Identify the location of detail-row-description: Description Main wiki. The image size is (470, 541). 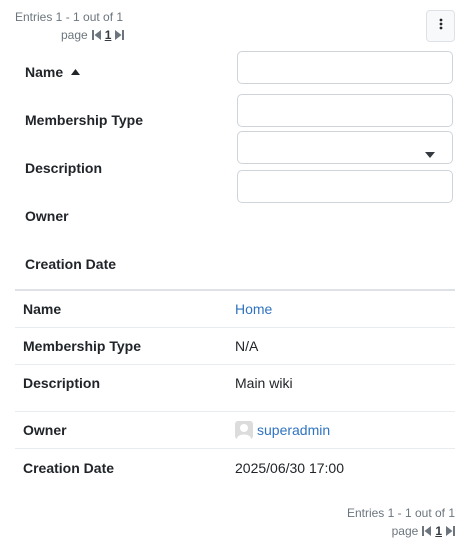
(235, 388).